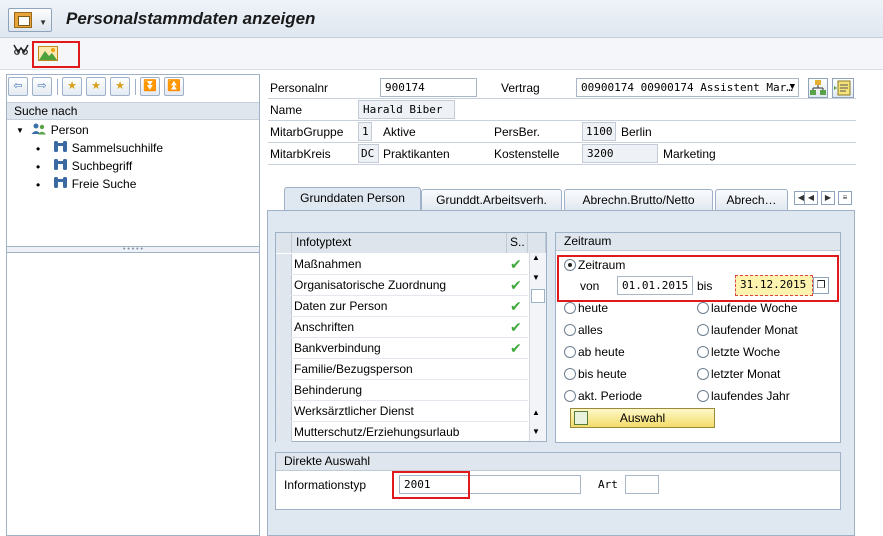 Image resolution: width=883 pixels, height=536 pixels. Describe the element at coordinates (402, 369) in the screenshot. I see `table-row: Familie/Bezugsperson` at that location.